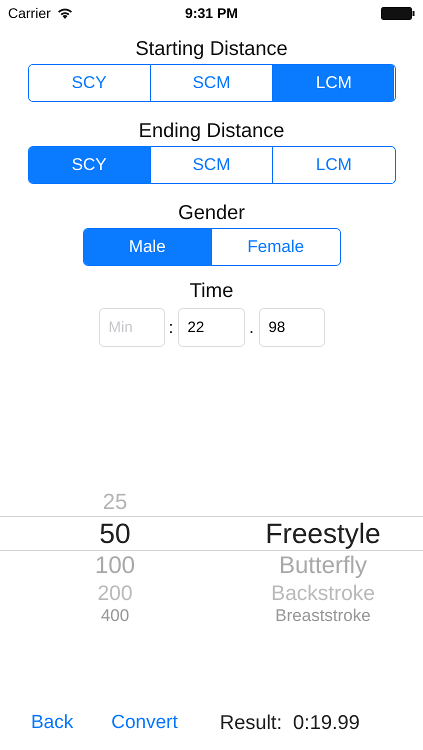 This screenshot has width=423, height=750. Describe the element at coordinates (131, 327) in the screenshot. I see `minutes-field: Min` at that location.